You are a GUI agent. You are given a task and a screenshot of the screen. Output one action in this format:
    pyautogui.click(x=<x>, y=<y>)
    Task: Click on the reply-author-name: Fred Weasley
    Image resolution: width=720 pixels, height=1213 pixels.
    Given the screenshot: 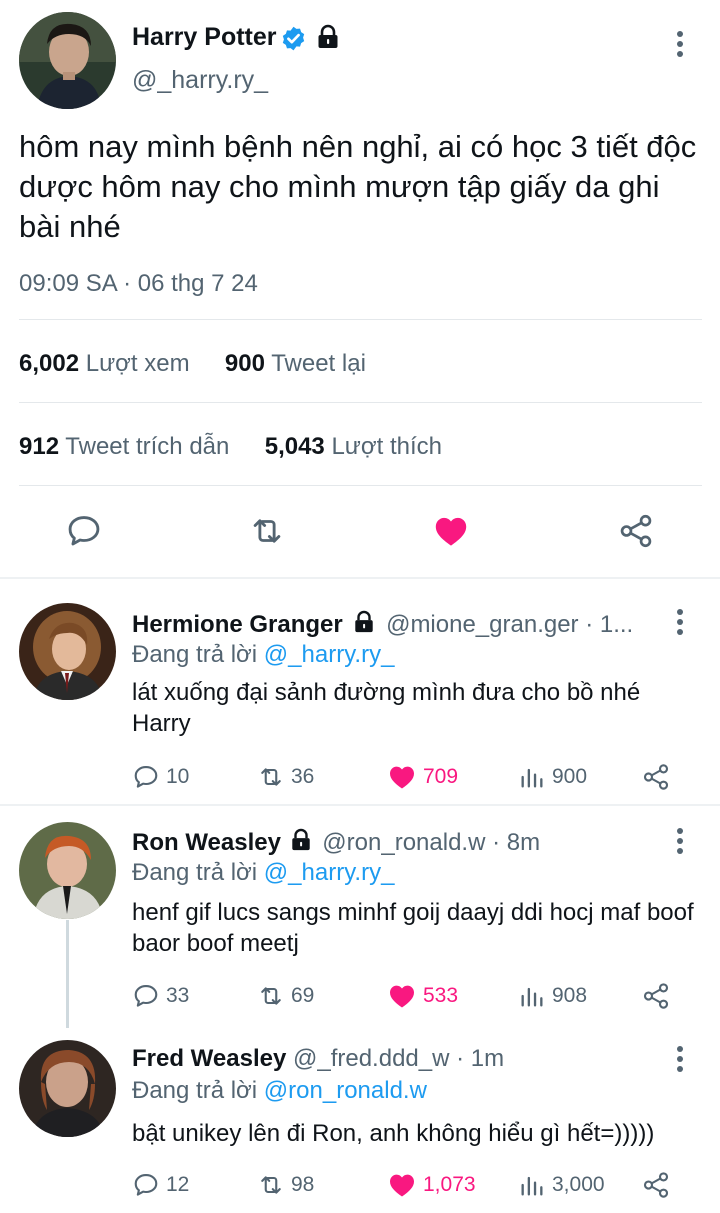 What is the action you would take?
    pyautogui.click(x=209, y=1058)
    